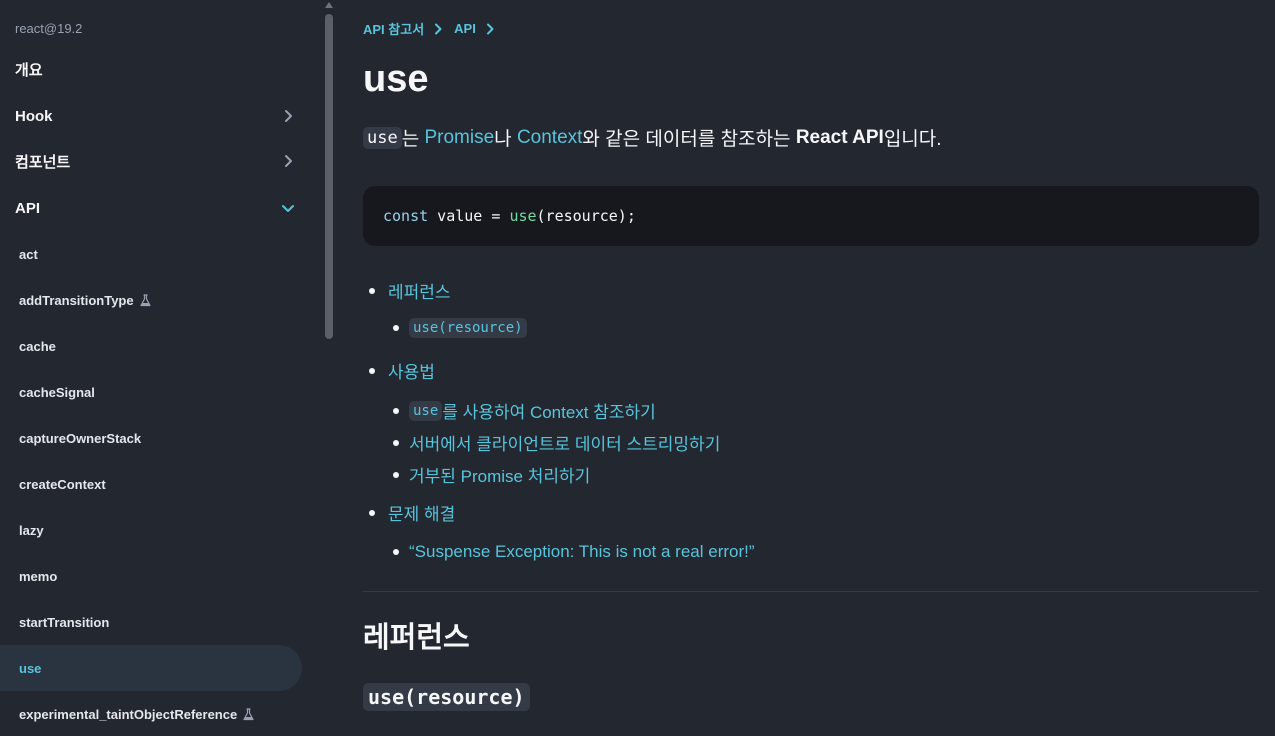 This screenshot has height=736, width=1275. Describe the element at coordinates (811, 591) in the screenshot. I see `section-divider` at that location.